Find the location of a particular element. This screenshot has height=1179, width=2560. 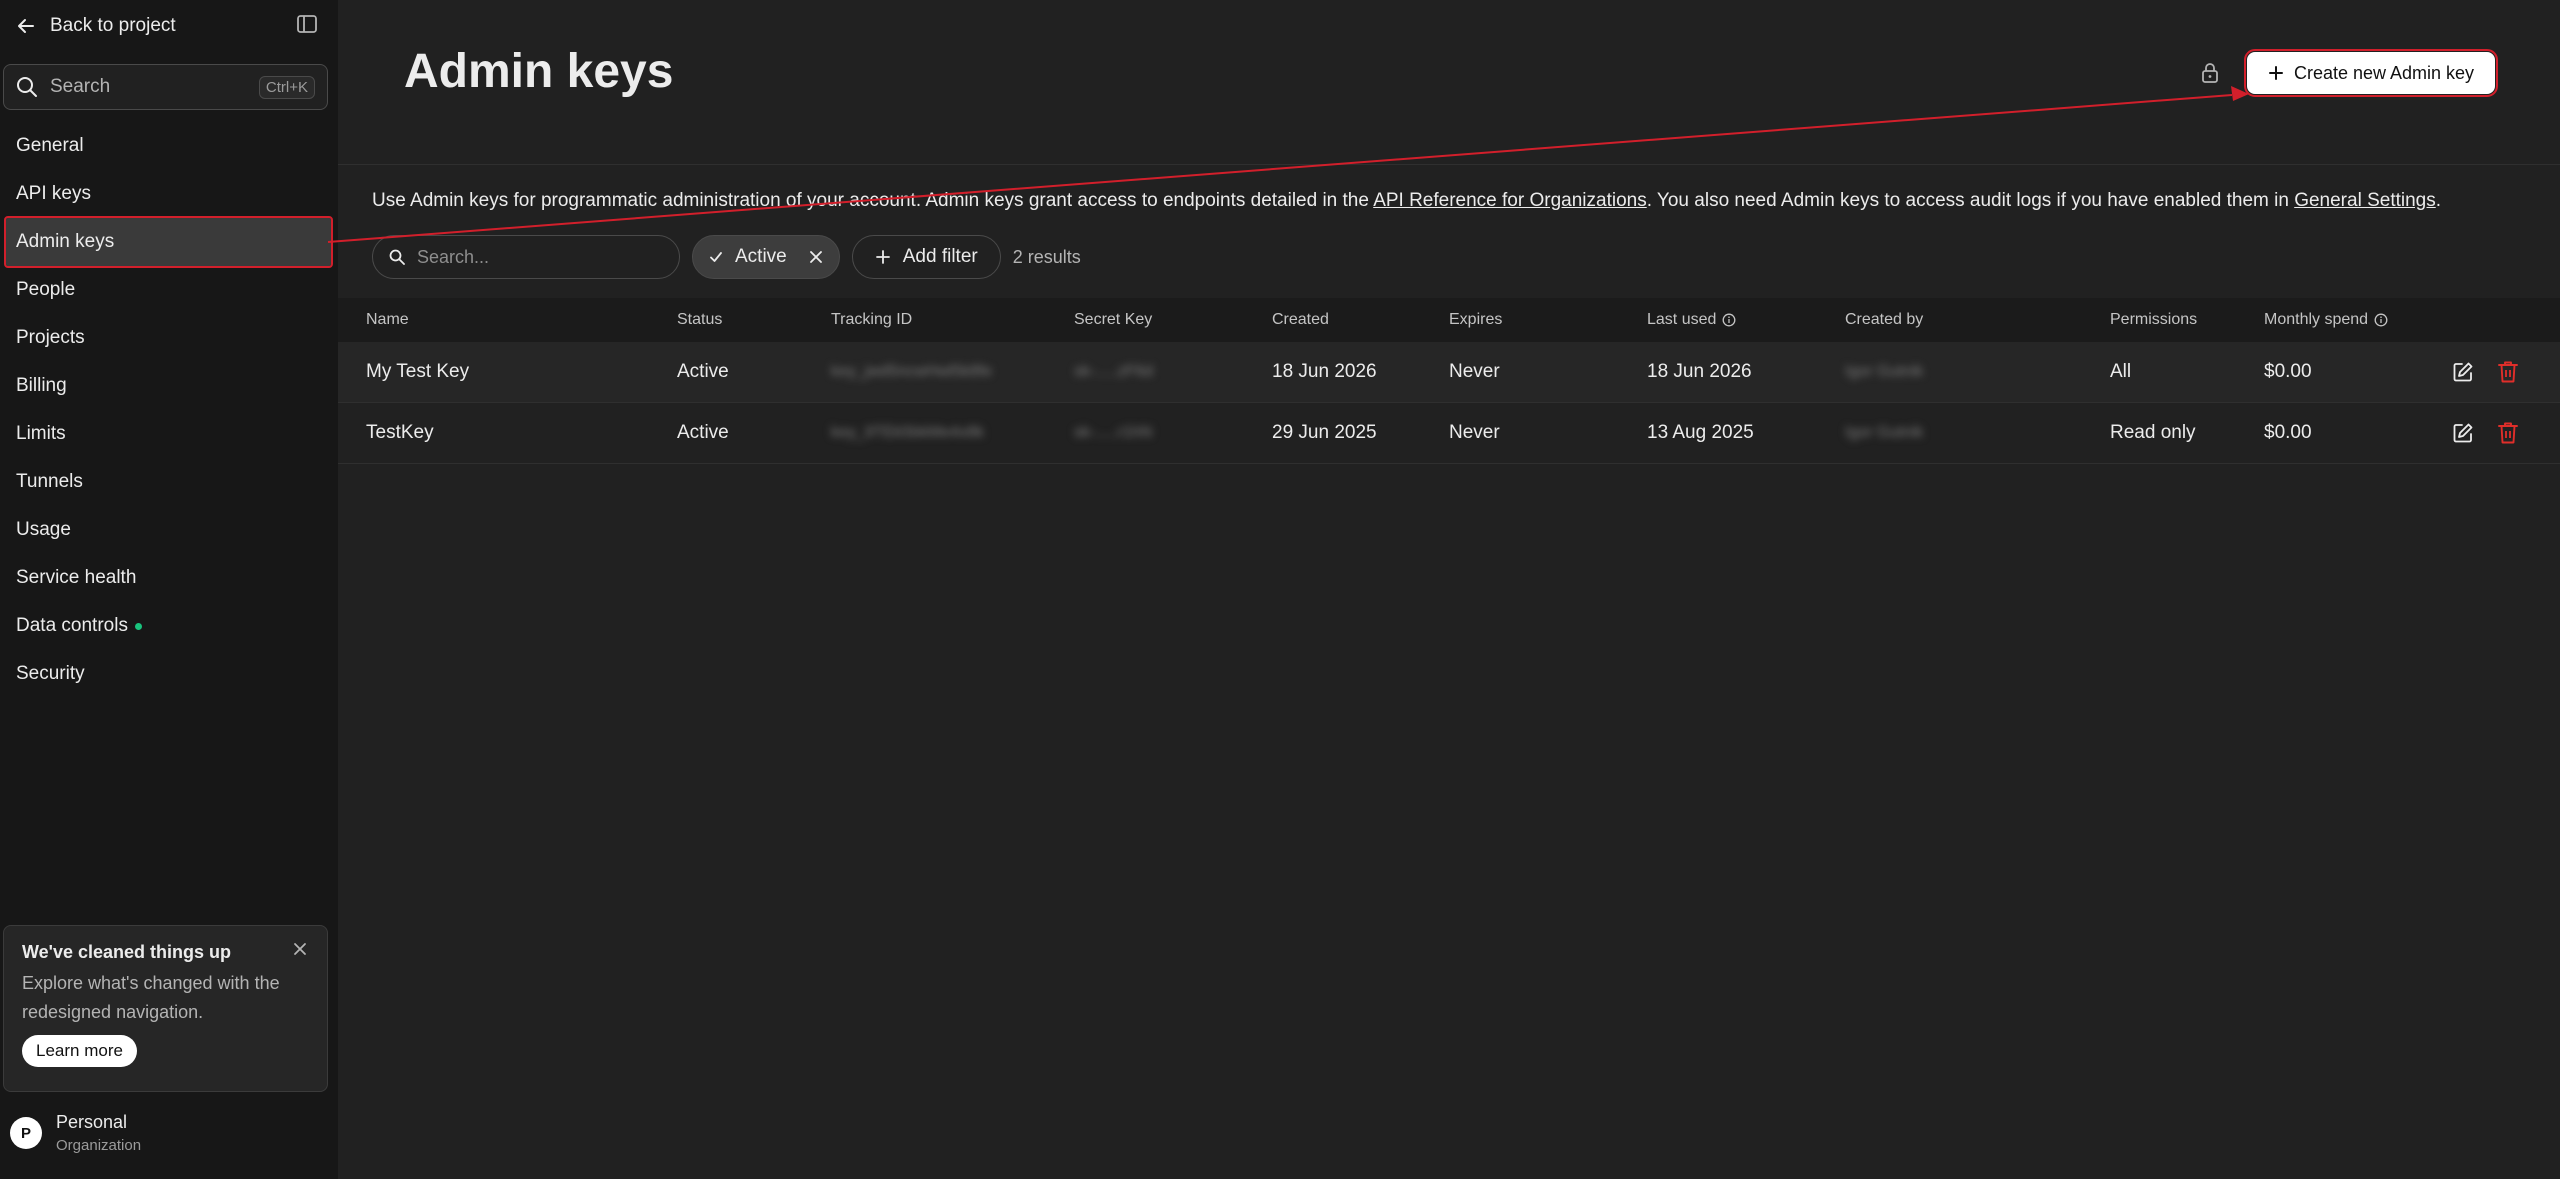

sidebar-item-label: Usage is located at coordinates (43, 529).